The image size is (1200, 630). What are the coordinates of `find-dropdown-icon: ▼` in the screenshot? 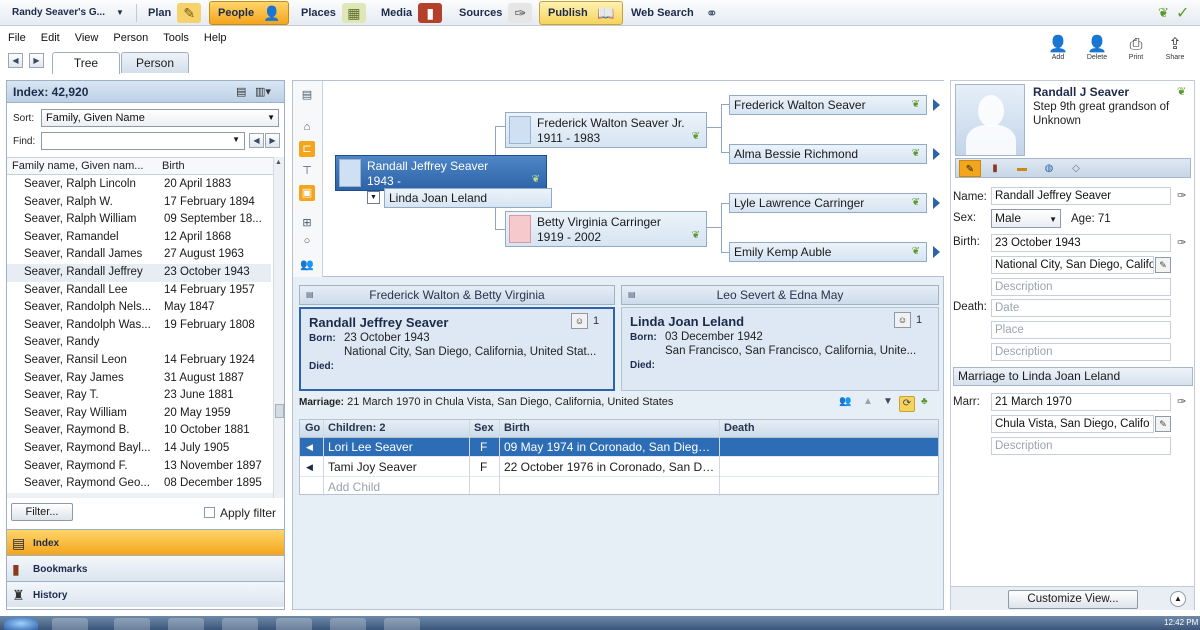 It's located at (236, 139).